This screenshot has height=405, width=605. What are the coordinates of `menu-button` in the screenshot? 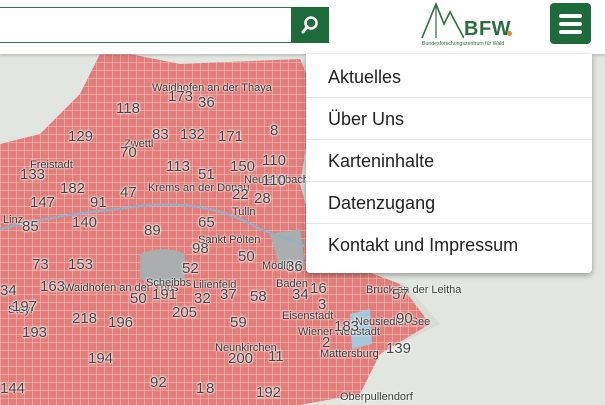 It's located at (570, 23).